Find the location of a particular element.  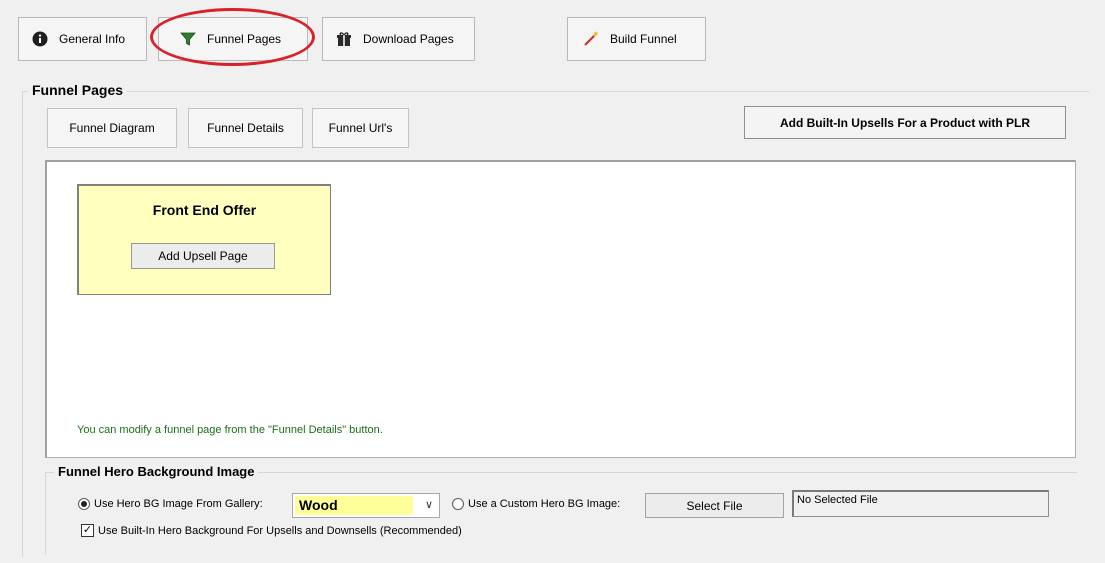

info-icon is located at coordinates (40, 39).